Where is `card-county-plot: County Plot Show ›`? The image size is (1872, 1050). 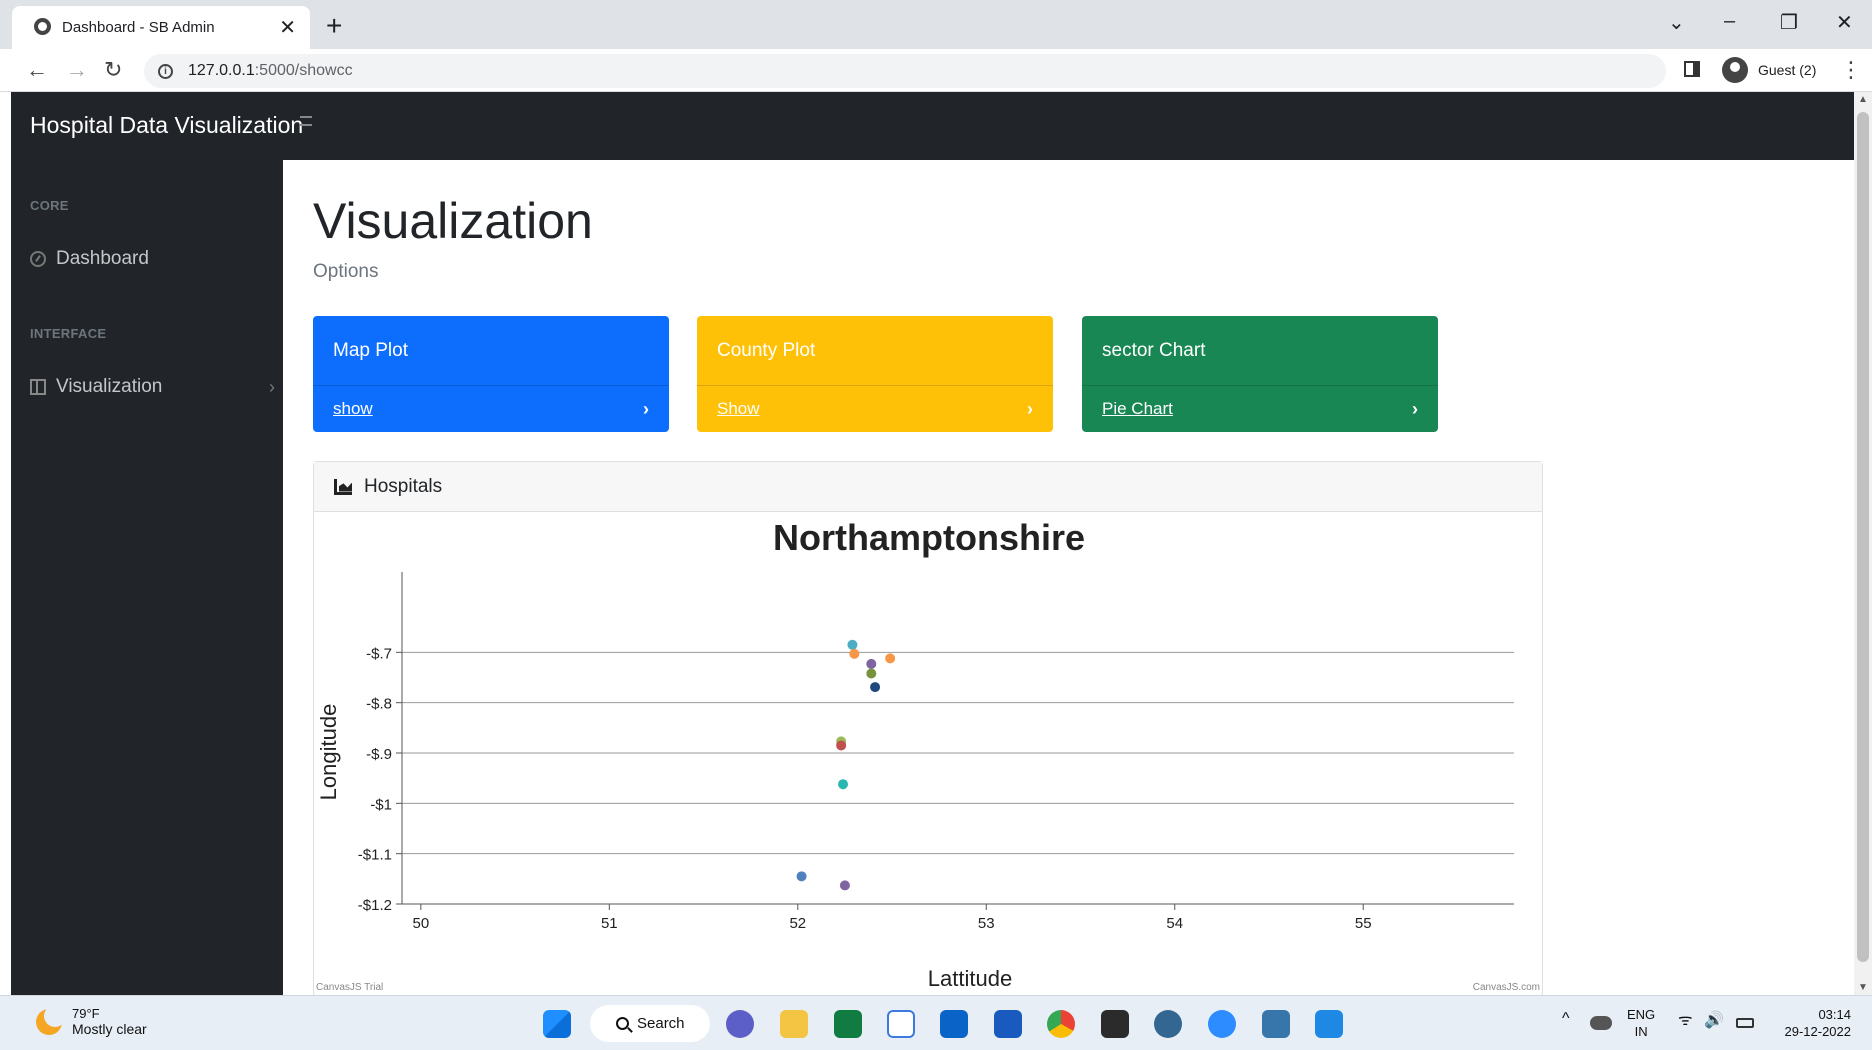 card-county-plot: County Plot Show › is located at coordinates (875, 374).